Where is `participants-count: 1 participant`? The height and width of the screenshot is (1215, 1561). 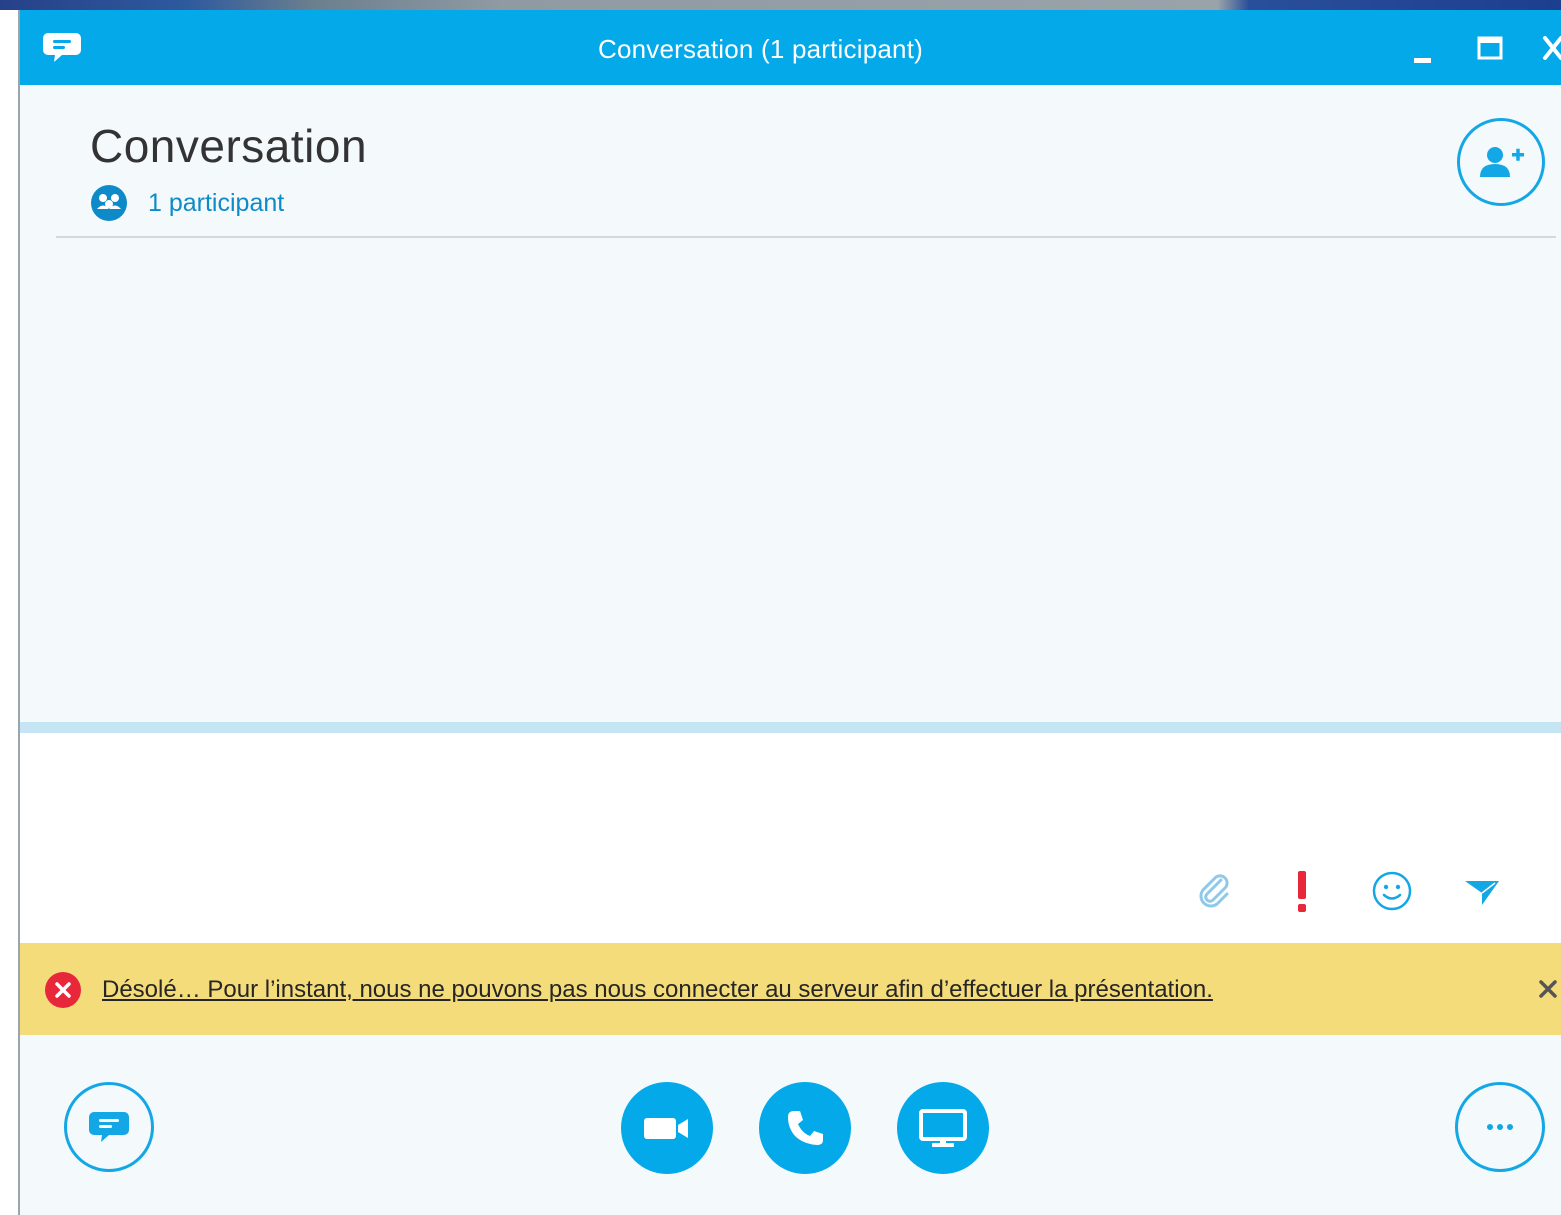 participants-count: 1 participant is located at coordinates (216, 202).